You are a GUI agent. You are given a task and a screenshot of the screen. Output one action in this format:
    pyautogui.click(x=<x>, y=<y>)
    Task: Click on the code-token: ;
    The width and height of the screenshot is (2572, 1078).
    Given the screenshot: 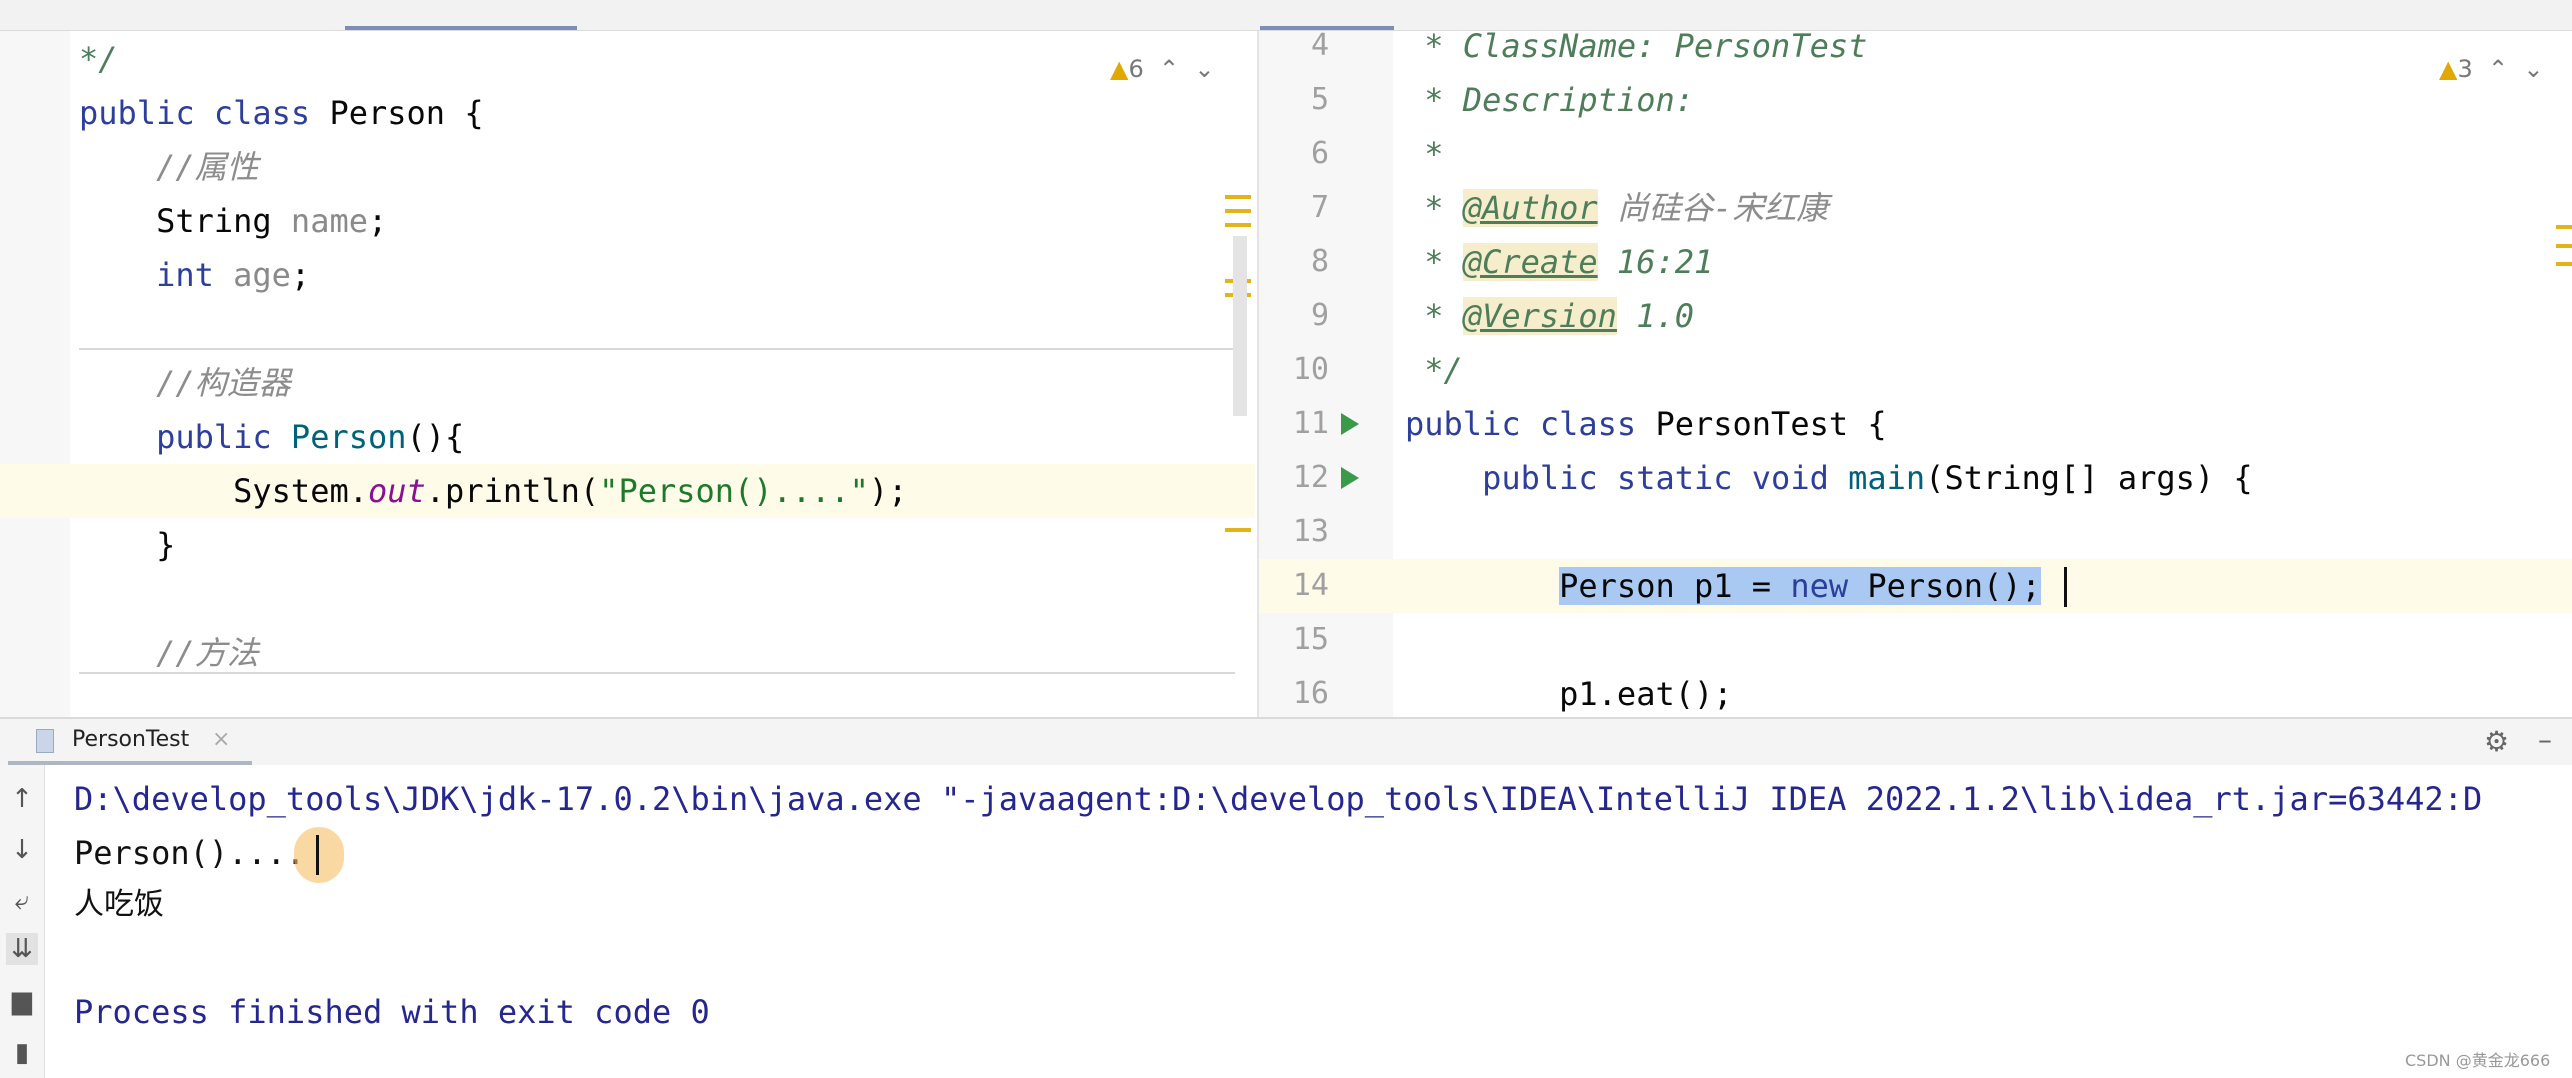 What is the action you would take?
    pyautogui.click(x=377, y=221)
    